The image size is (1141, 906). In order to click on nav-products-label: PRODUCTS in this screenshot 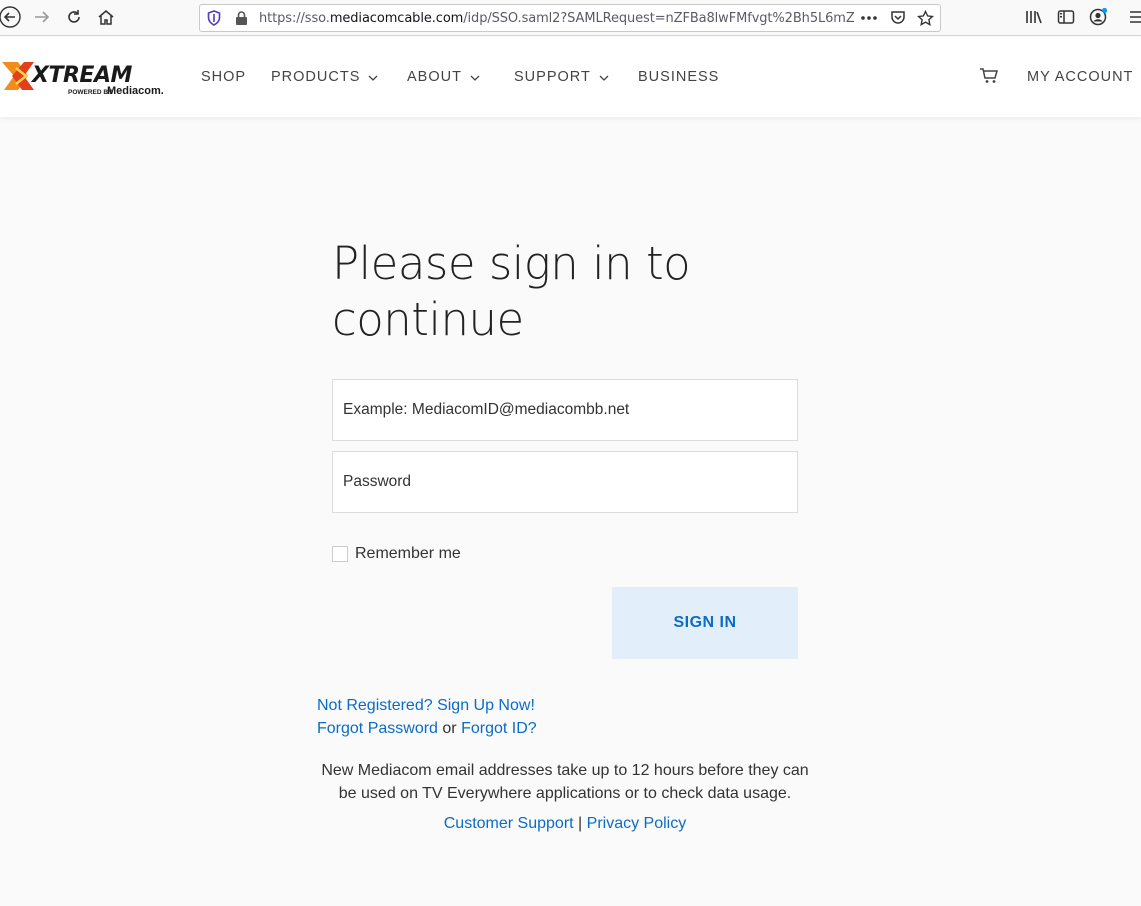, I will do `click(316, 77)`.